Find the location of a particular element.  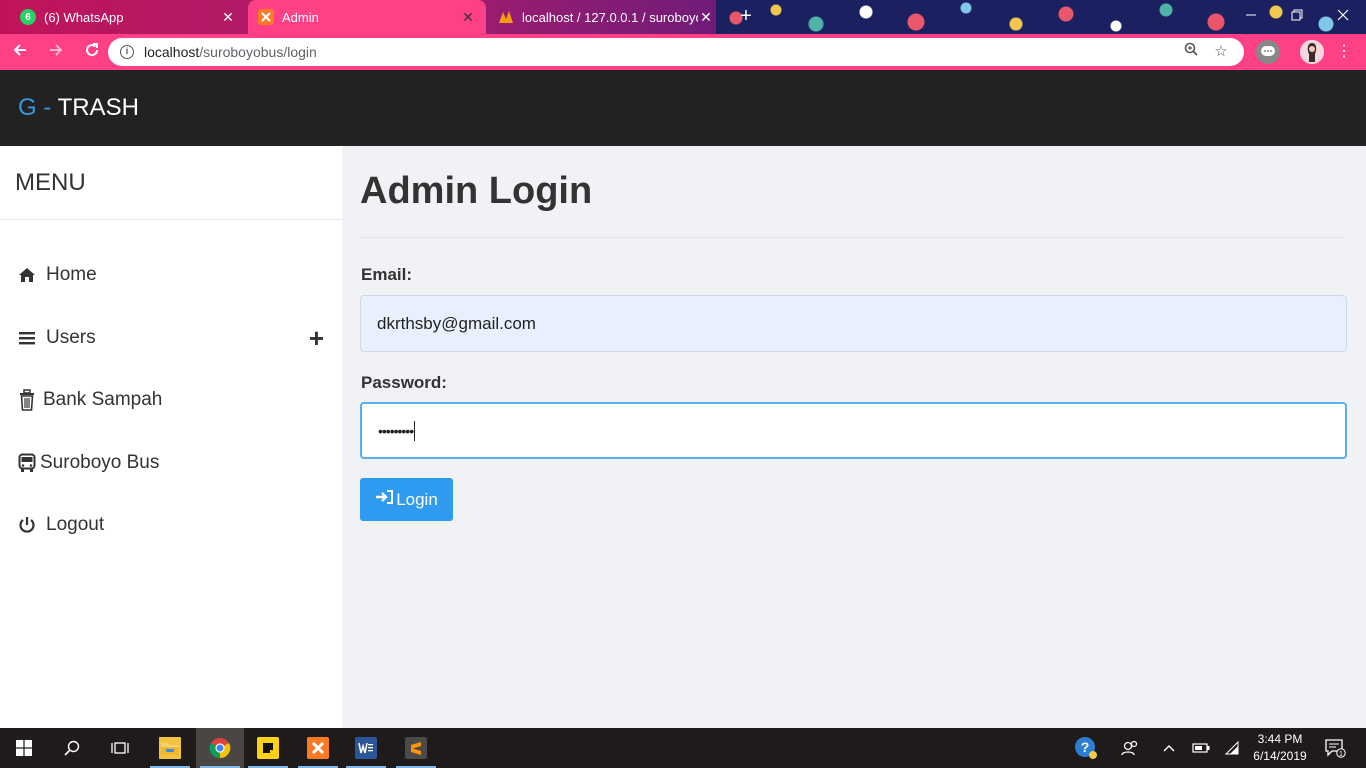

zoom-icon is located at coordinates (1191, 52).